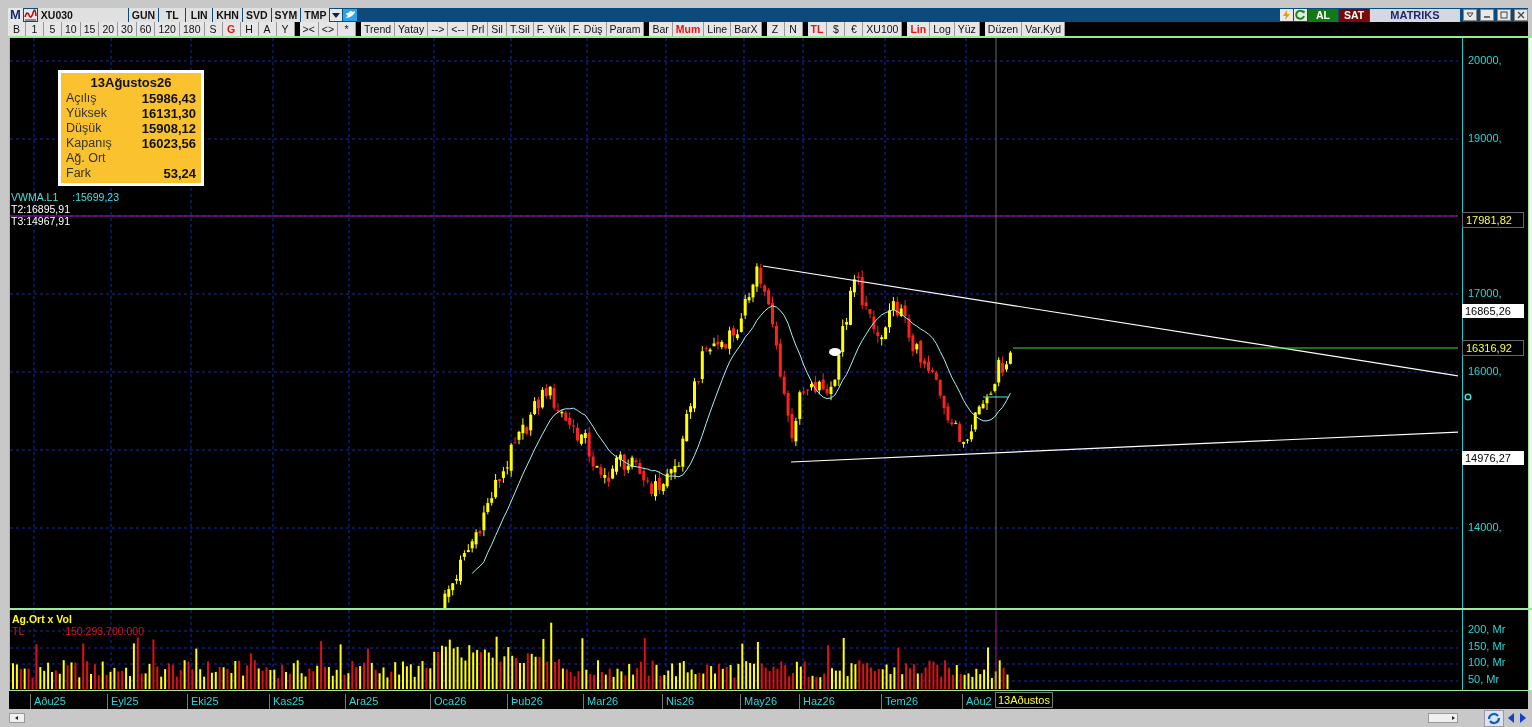 Image resolution: width=1532 pixels, height=727 pixels. Describe the element at coordinates (1493, 220) in the screenshot. I see `price-tag: 17981,82` at that location.